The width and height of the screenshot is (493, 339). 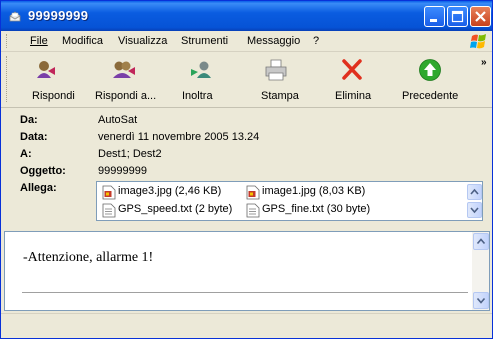 I want to click on print-button: Stampa, so click(x=276, y=79).